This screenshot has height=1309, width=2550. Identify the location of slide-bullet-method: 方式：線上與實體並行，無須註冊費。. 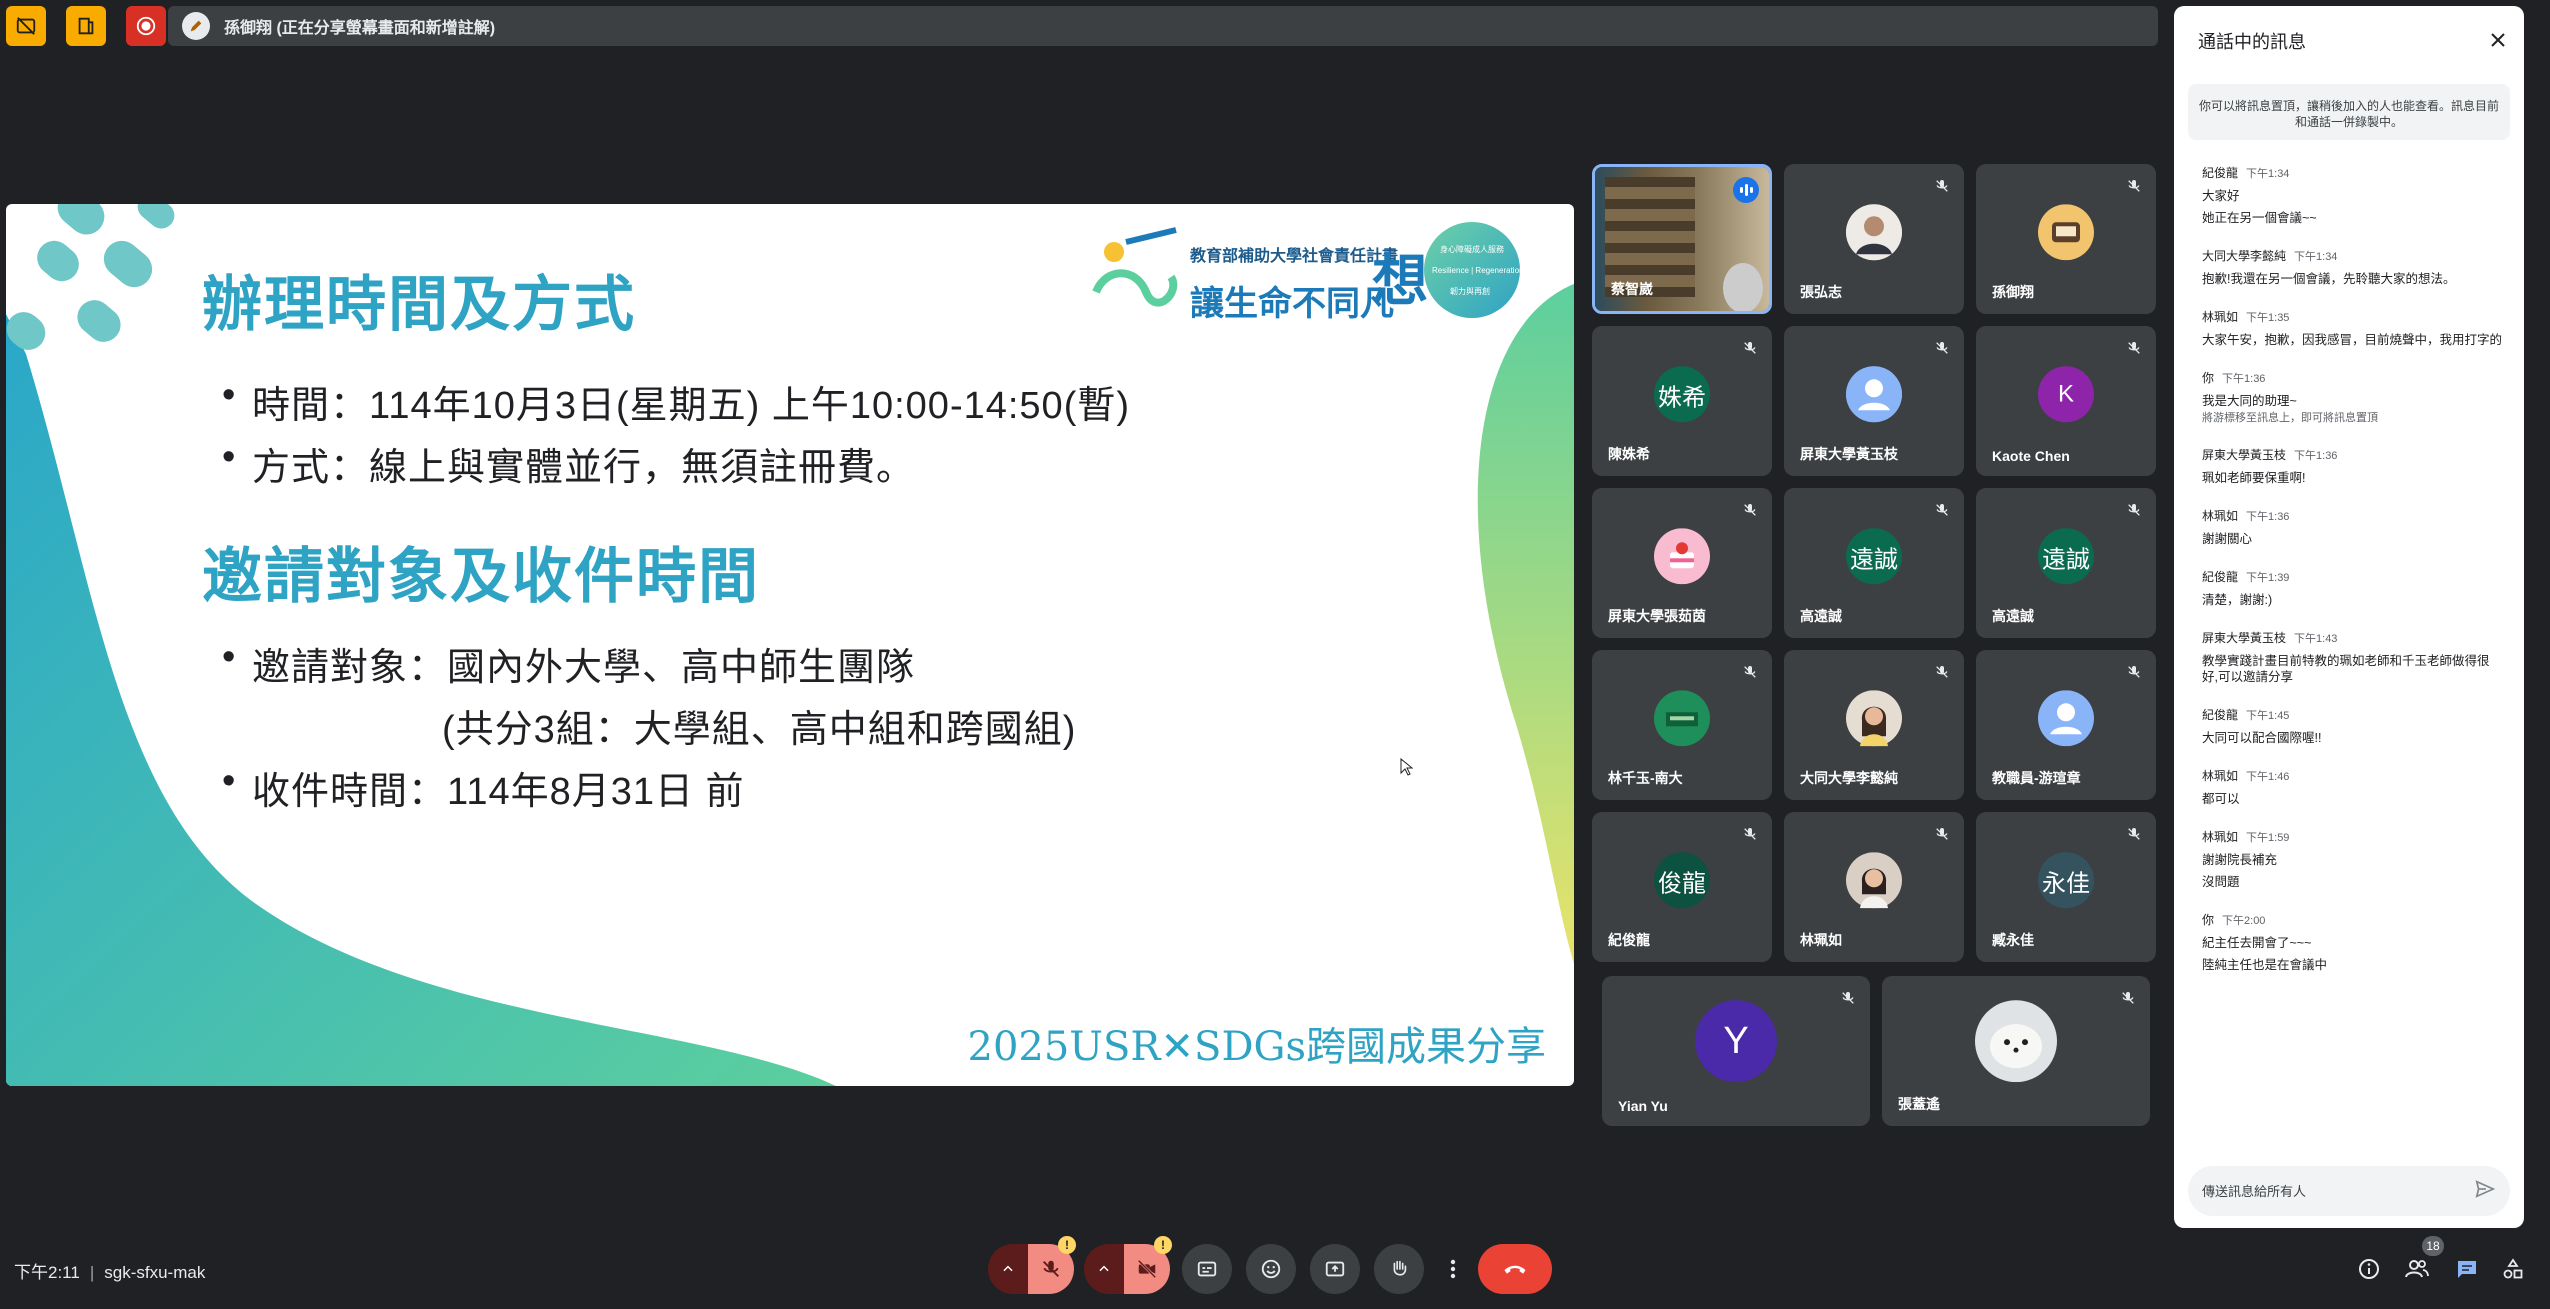
(568, 463).